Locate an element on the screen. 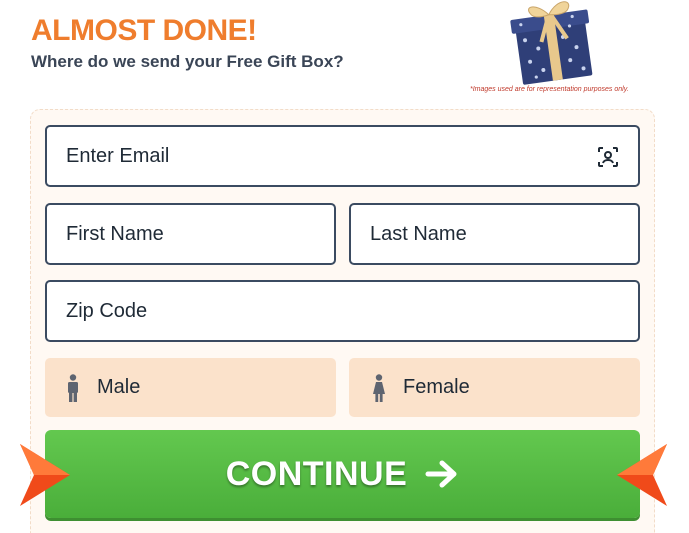 Image resolution: width=689 pixels, height=533 pixels. last-name-field-wrapper is located at coordinates (494, 234).